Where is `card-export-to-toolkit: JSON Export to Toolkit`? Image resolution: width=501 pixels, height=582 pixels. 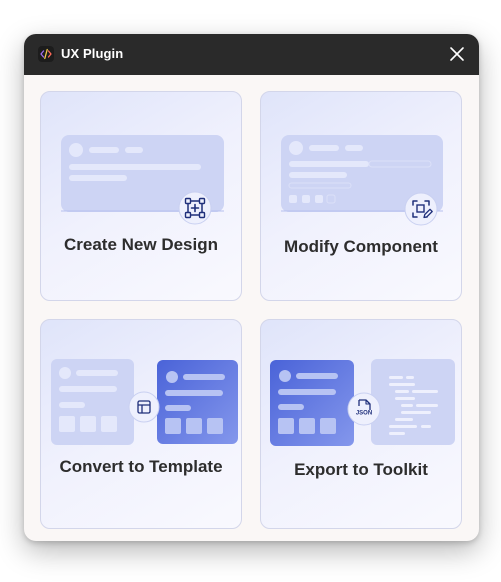 card-export-to-toolkit: JSON Export to Toolkit is located at coordinates (361, 424).